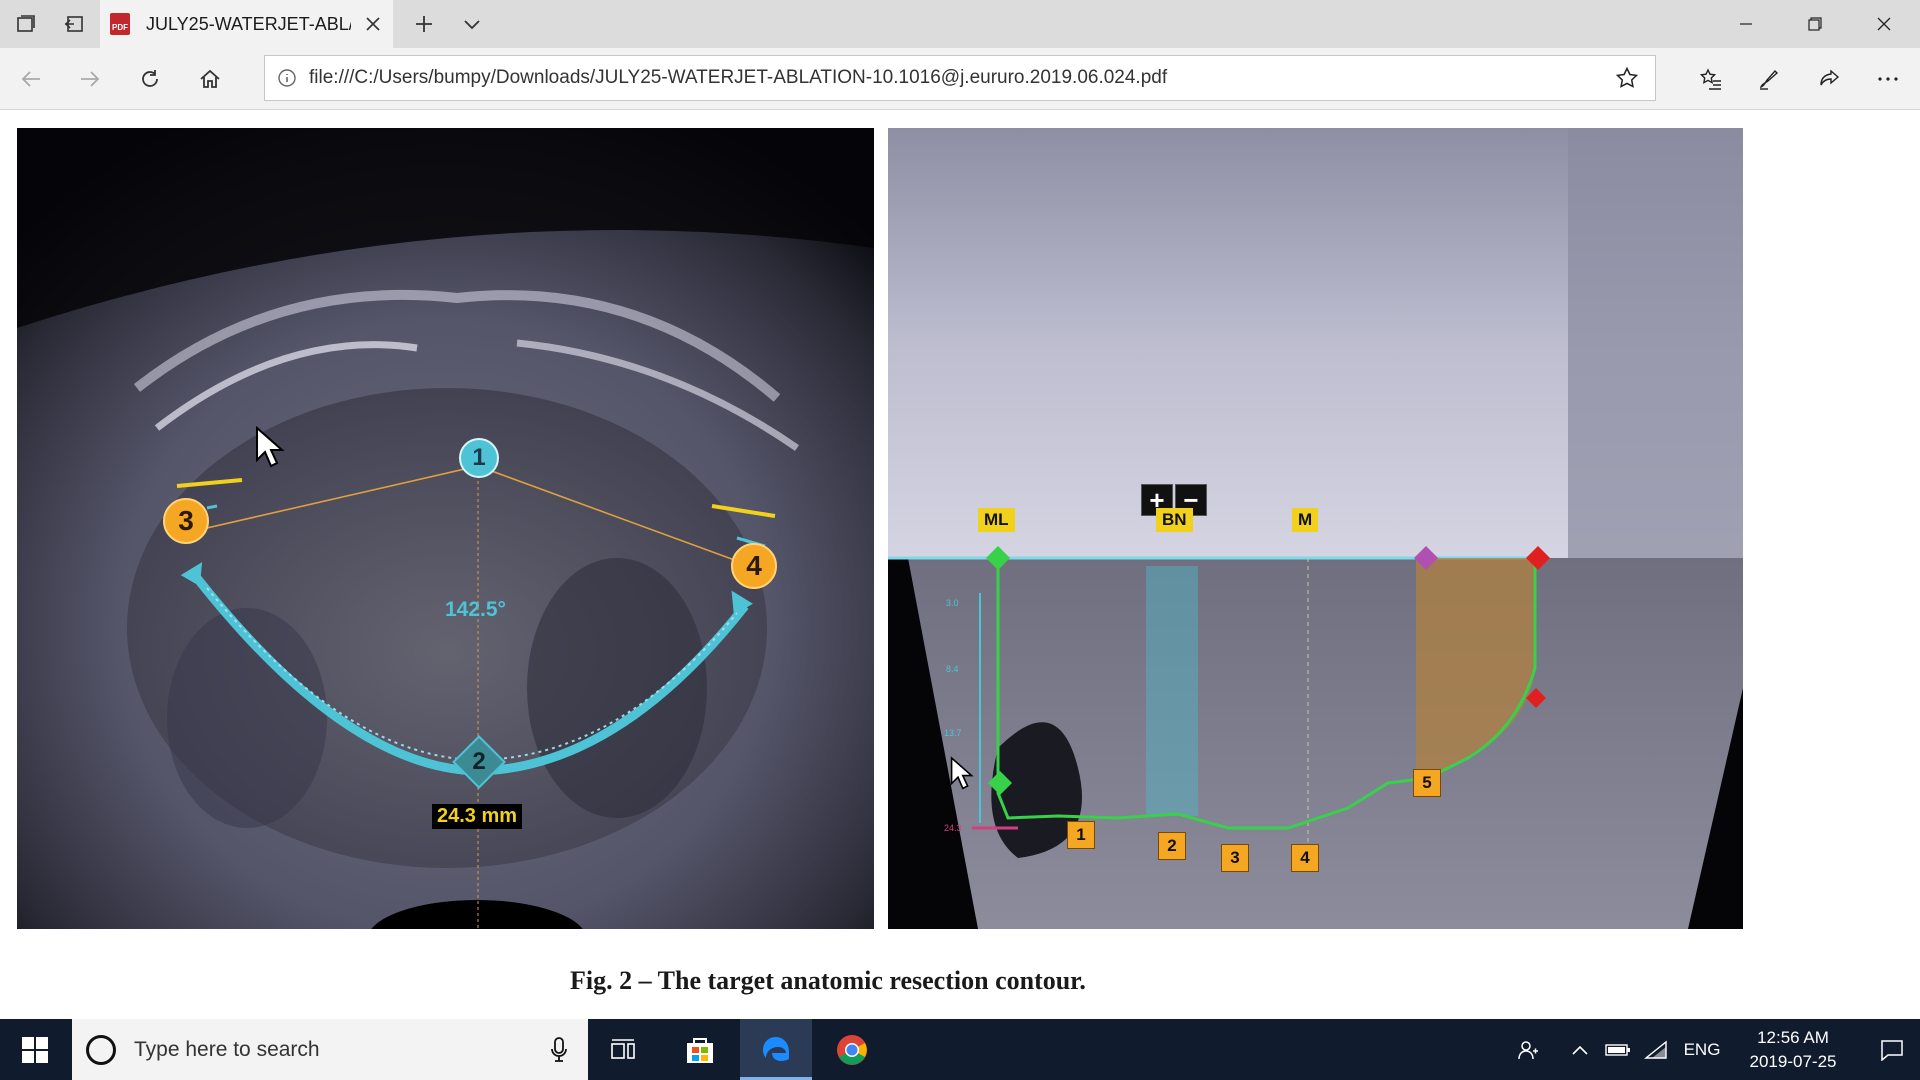  Describe the element at coordinates (479, 458) in the screenshot. I see `marker-1: 1` at that location.